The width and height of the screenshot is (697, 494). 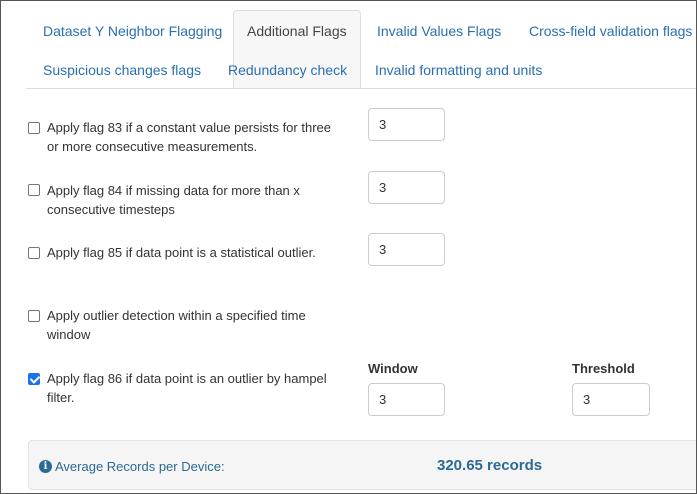 I want to click on tab-invalid-formatting-and-units: Invalid formatting and units, so click(x=458, y=70).